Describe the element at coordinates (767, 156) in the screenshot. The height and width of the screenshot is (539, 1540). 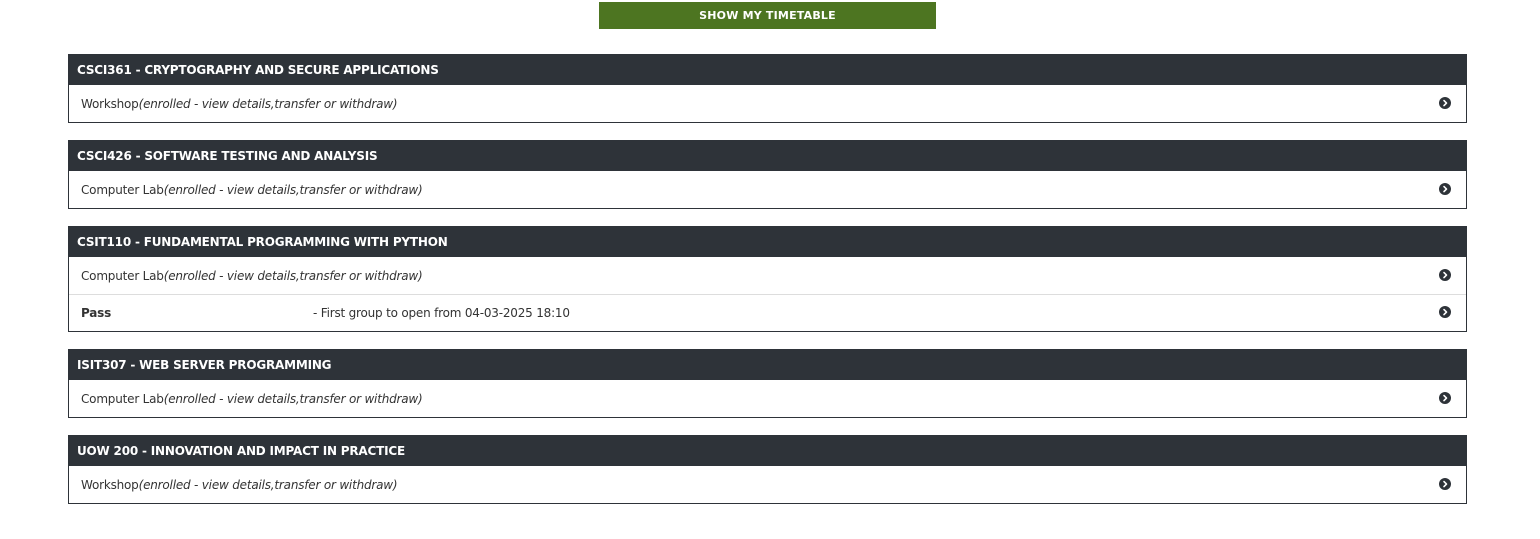
I see `course-title: CSCI426 - SOFTWARE TESTING AND ANALYSIS` at that location.